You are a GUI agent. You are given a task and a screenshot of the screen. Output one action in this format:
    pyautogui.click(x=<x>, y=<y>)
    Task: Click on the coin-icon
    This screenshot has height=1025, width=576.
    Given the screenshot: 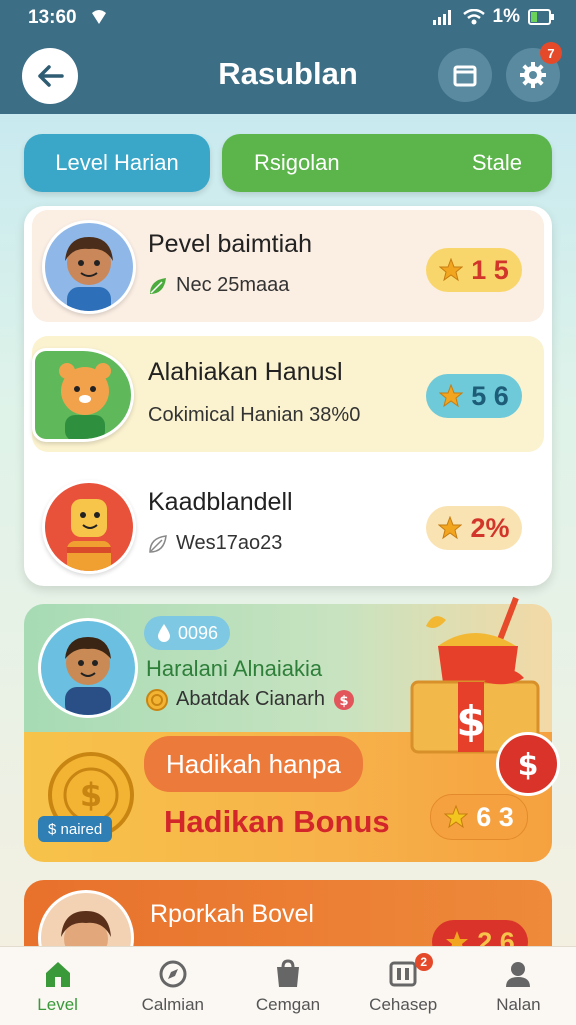 What is the action you would take?
    pyautogui.click(x=157, y=699)
    